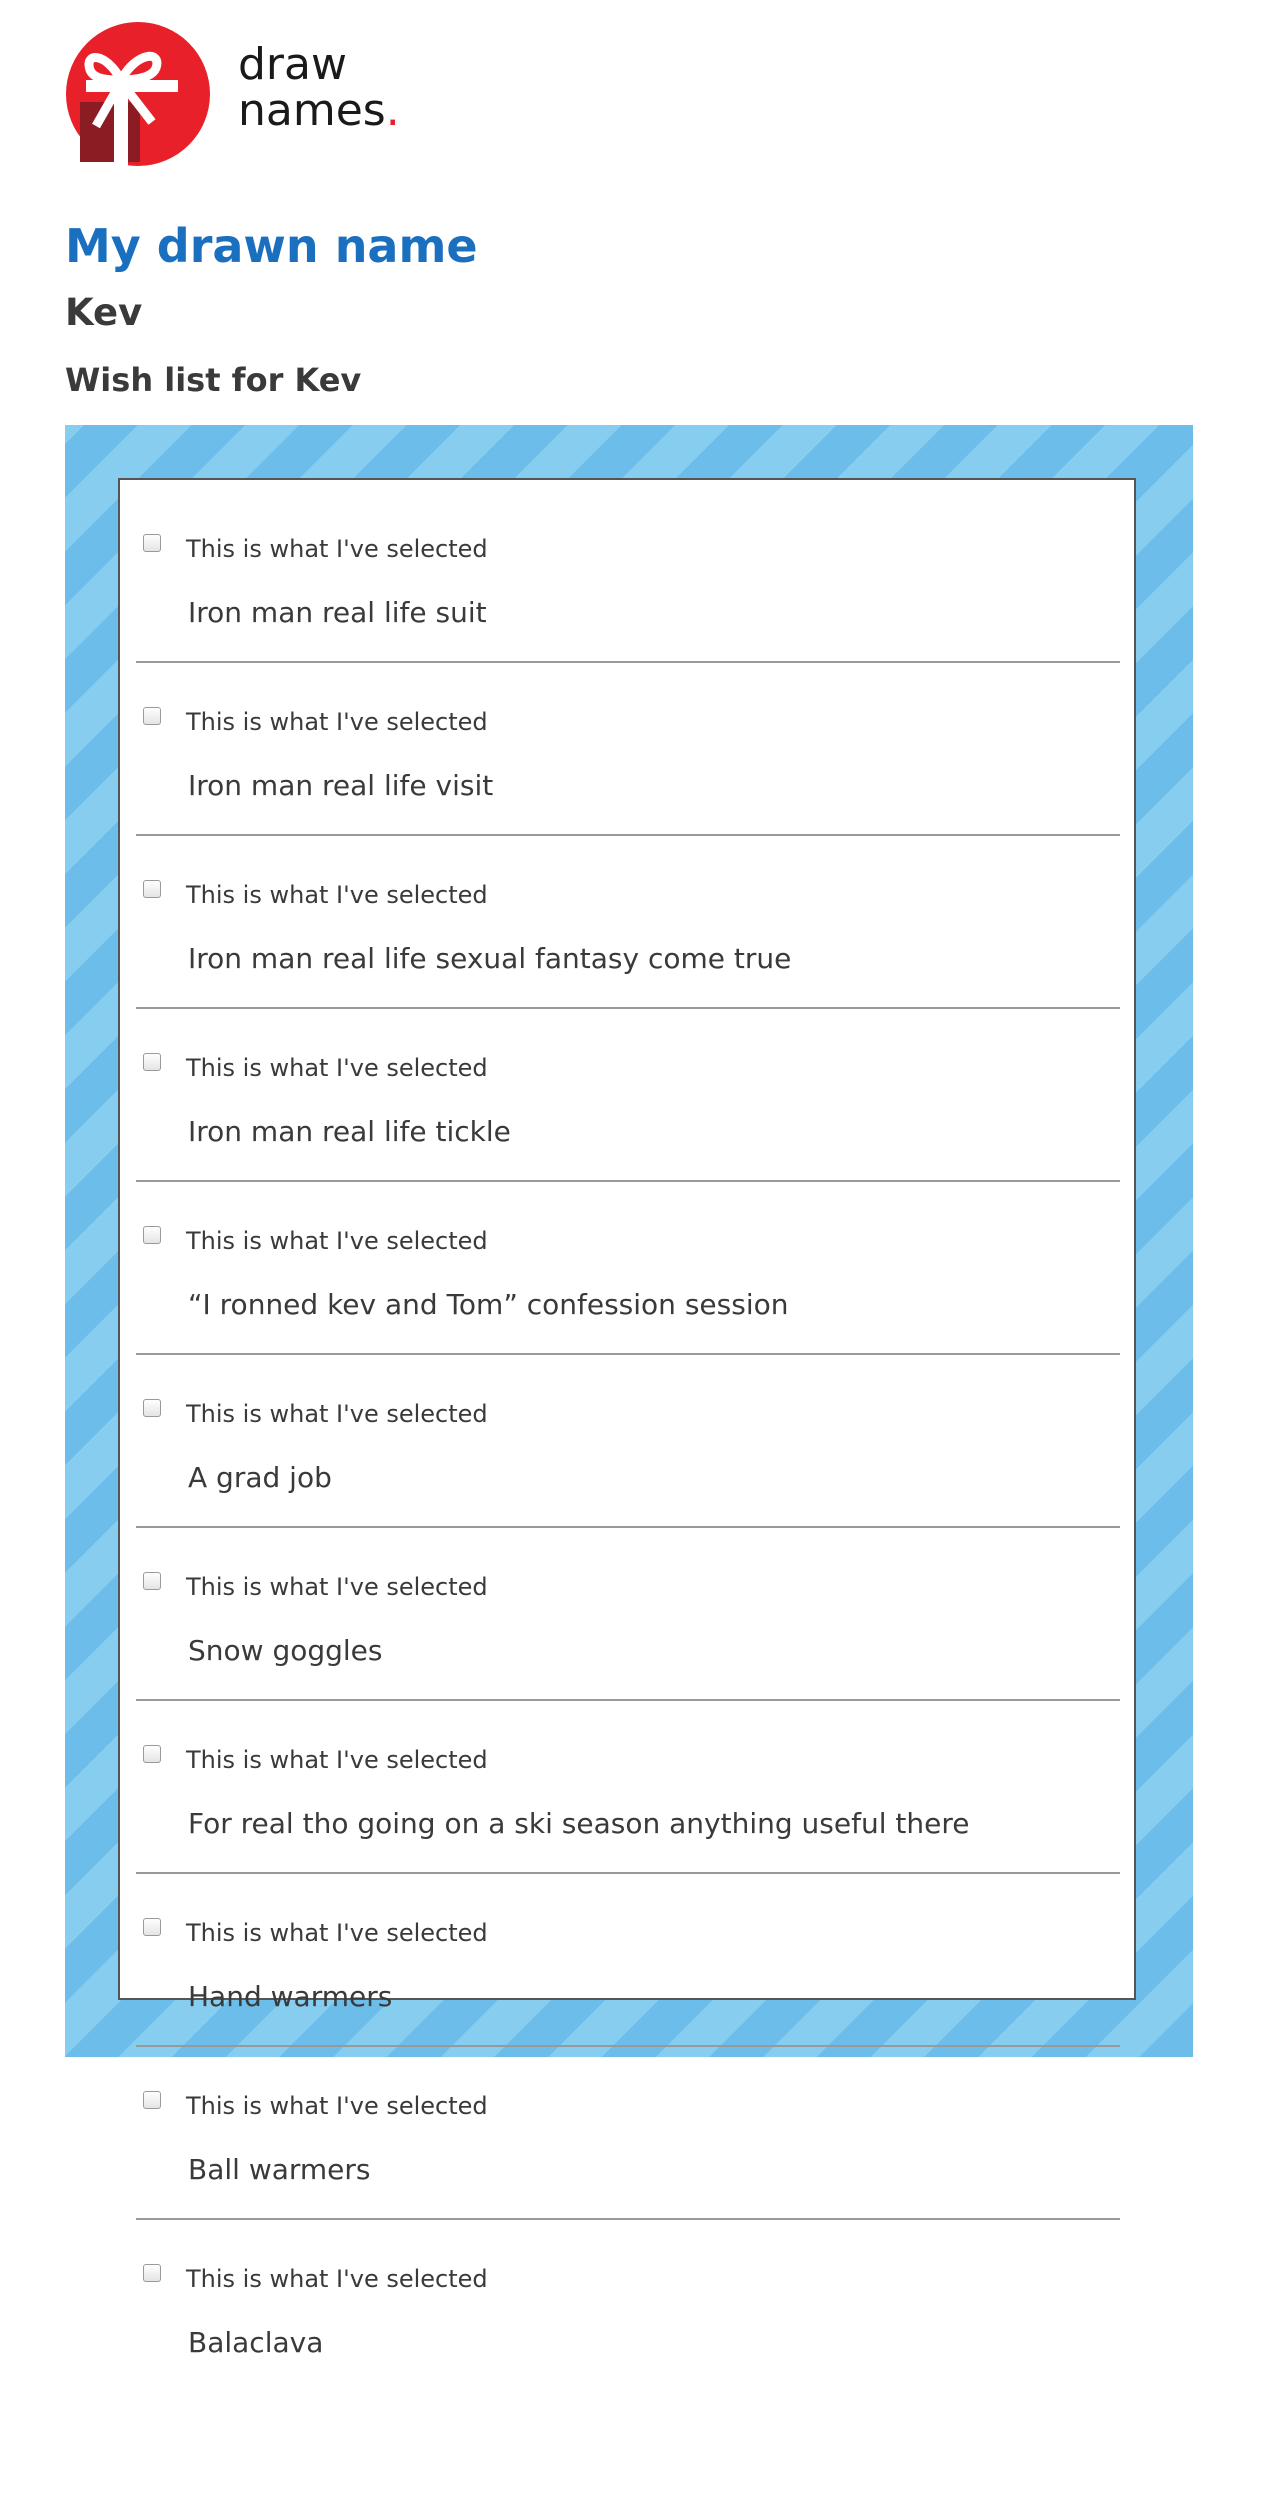 The image size is (1262, 2504). I want to click on item-text: Hand warmers, so click(290, 1996).